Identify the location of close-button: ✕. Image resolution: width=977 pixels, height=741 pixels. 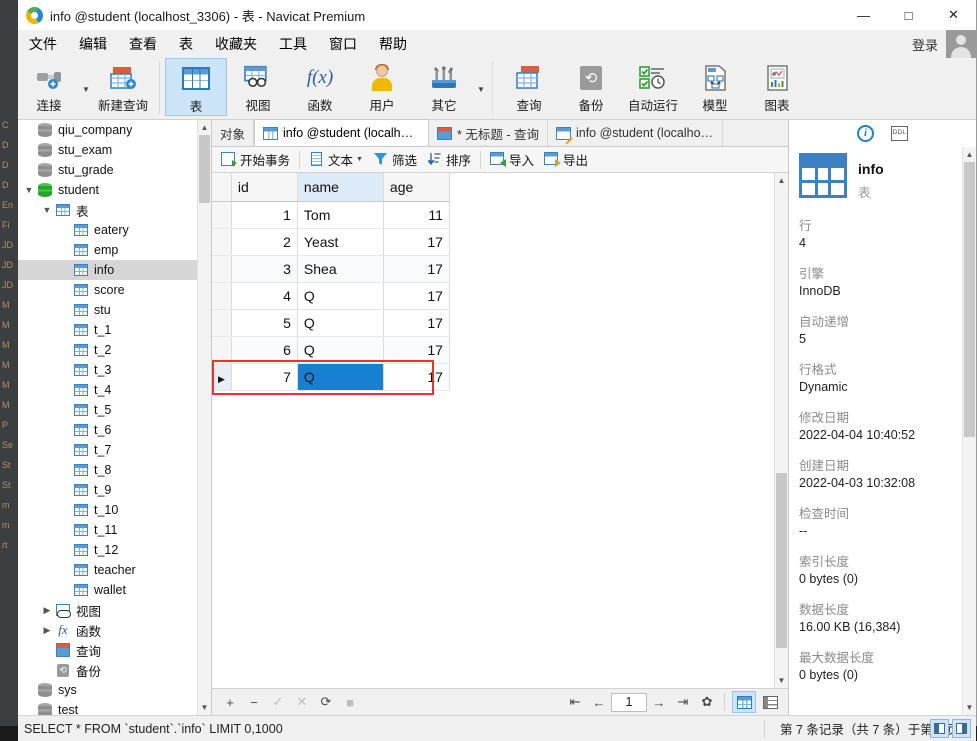
(953, 15).